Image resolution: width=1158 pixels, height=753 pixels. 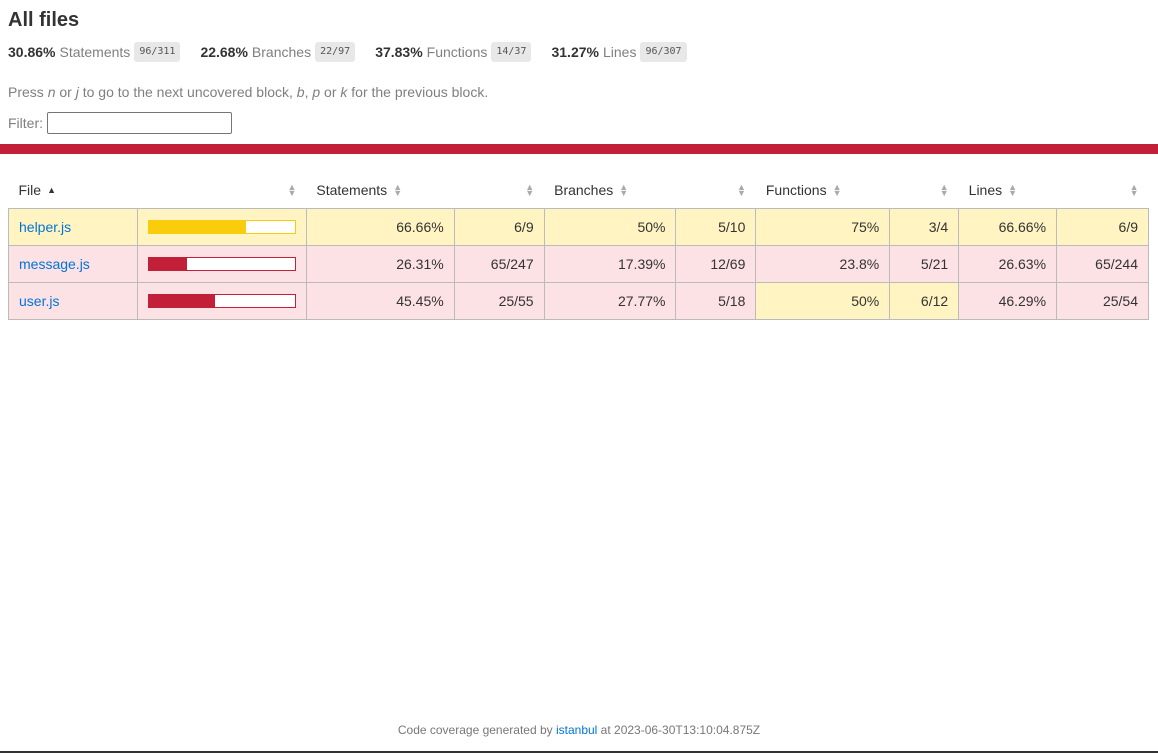 What do you see at coordinates (73, 190) in the screenshot?
I see `header-file: File ▲` at bounding box center [73, 190].